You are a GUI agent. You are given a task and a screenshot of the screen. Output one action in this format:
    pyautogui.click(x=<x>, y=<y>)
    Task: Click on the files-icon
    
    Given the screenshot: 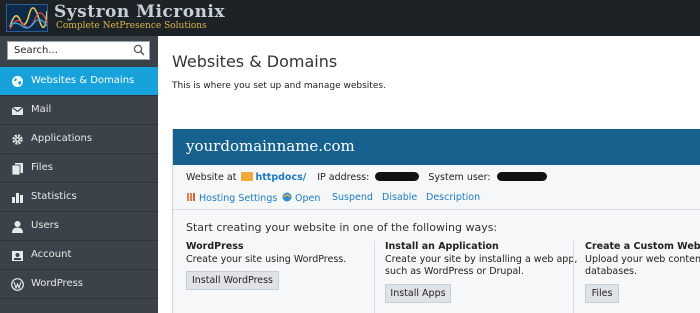 What is the action you would take?
    pyautogui.click(x=17, y=169)
    